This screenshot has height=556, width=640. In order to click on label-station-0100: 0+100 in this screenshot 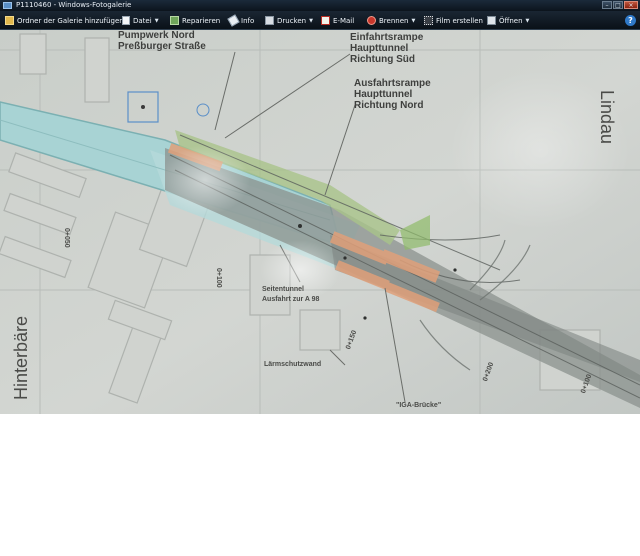, I will do `click(218, 278)`.